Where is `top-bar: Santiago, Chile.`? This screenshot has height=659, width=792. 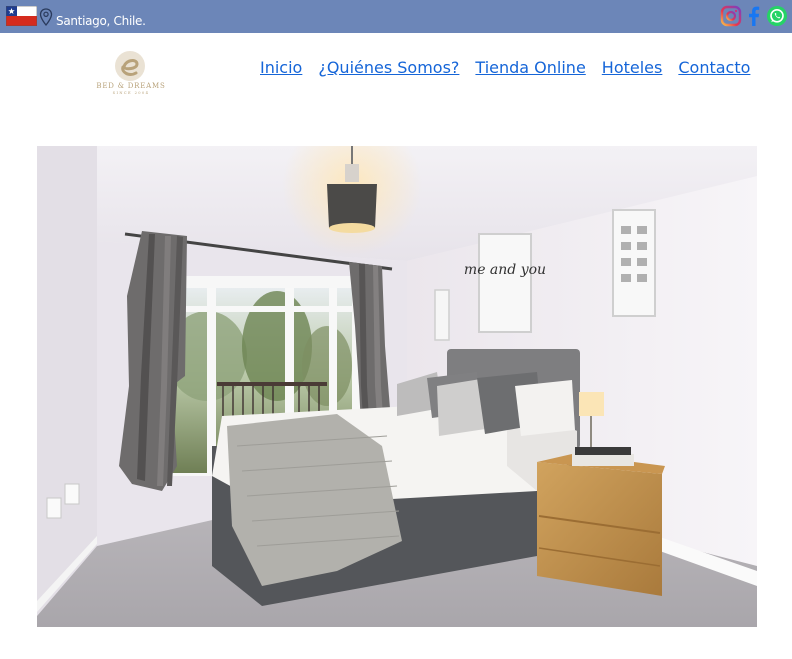 top-bar: Santiago, Chile. is located at coordinates (396, 16).